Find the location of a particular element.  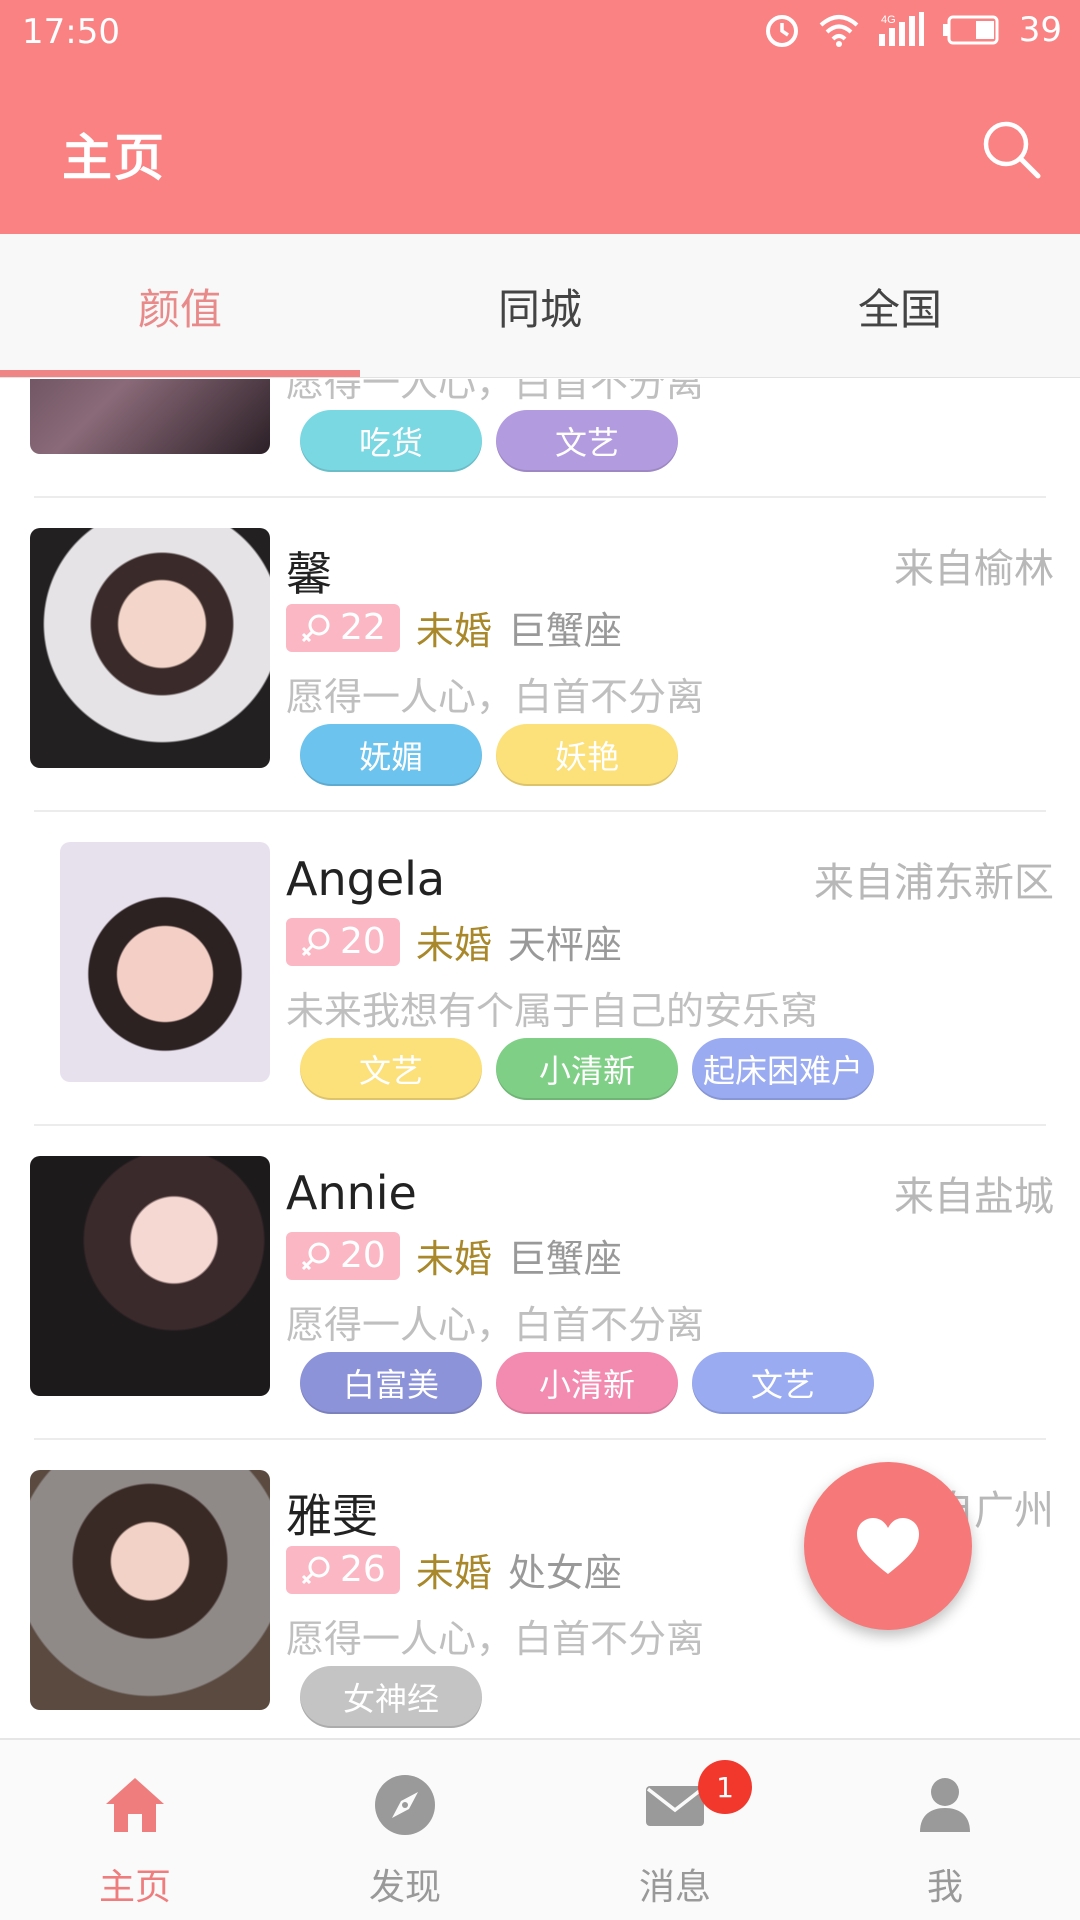

profile-meta: 26 未婚 处女座 is located at coordinates (454, 1569).